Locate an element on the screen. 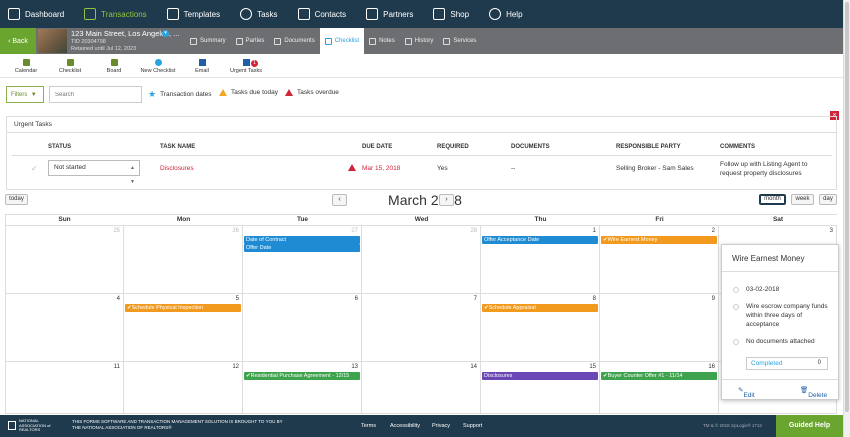 Image resolution: width=850 pixels, height=437 pixels. nav-help: Help is located at coordinates (506, 14).